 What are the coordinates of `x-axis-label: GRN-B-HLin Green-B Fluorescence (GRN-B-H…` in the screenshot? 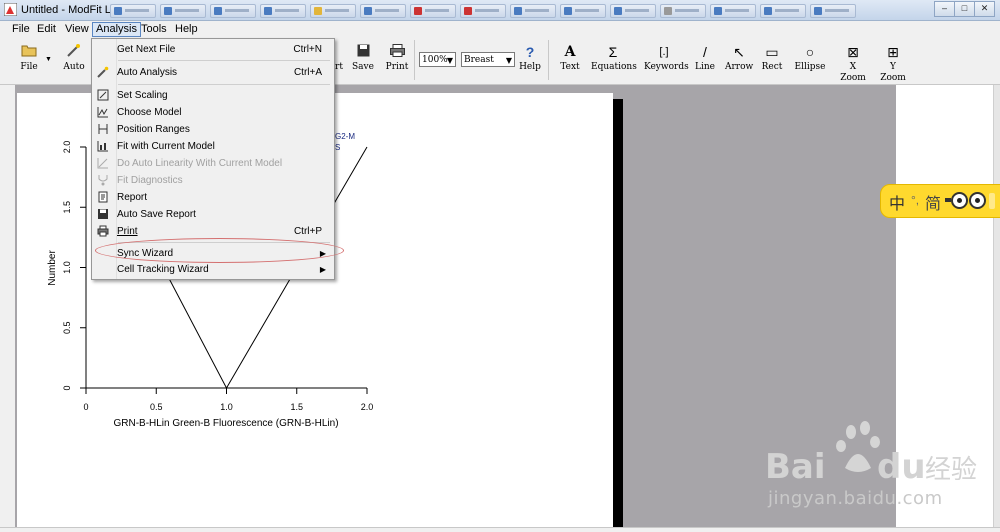 It's located at (225, 423).